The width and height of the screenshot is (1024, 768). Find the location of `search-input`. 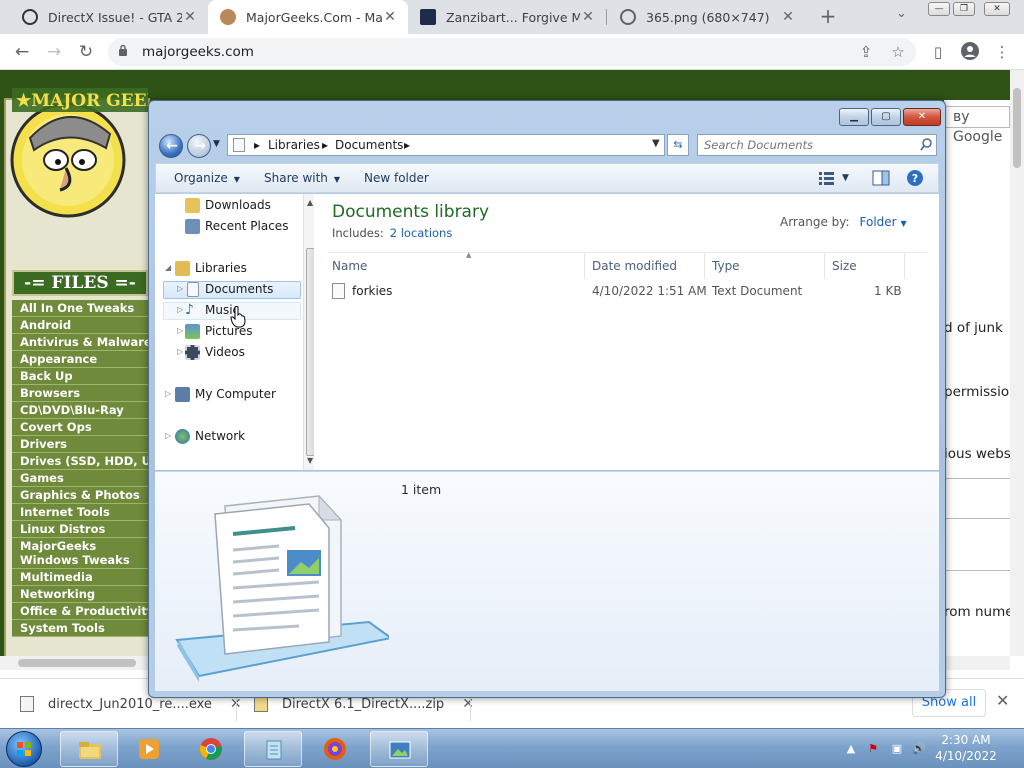

search-input is located at coordinates (804, 145).